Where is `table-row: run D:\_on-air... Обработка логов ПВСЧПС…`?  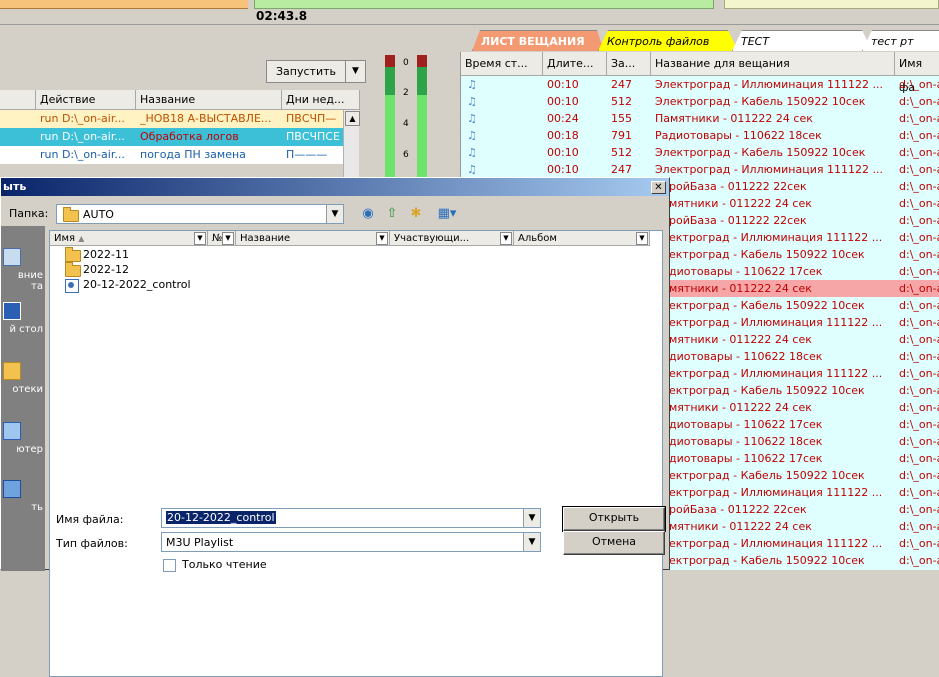
table-row: run D:\_on-air... Обработка логов ПВСЧПС… is located at coordinates (174, 137).